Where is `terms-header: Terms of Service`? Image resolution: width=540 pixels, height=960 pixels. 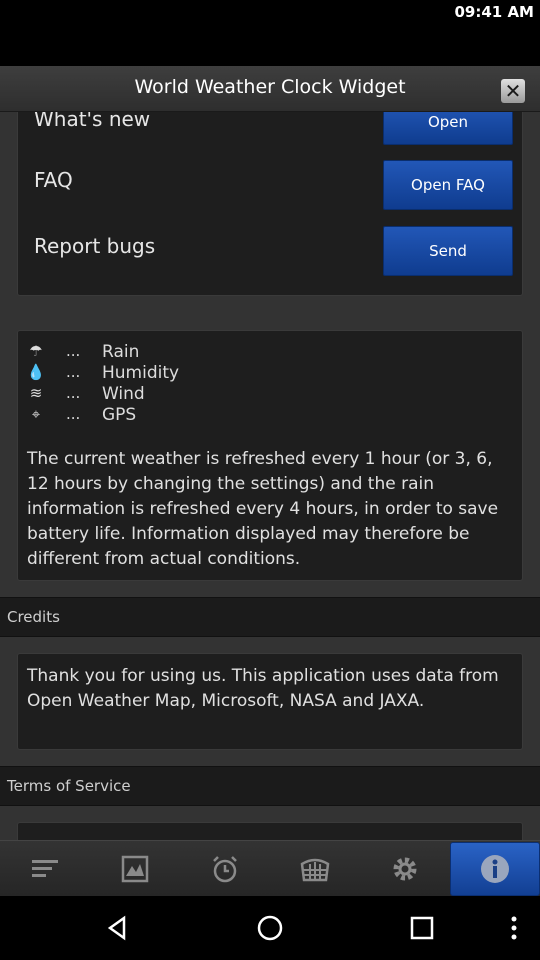
terms-header: Terms of Service is located at coordinates (270, 786).